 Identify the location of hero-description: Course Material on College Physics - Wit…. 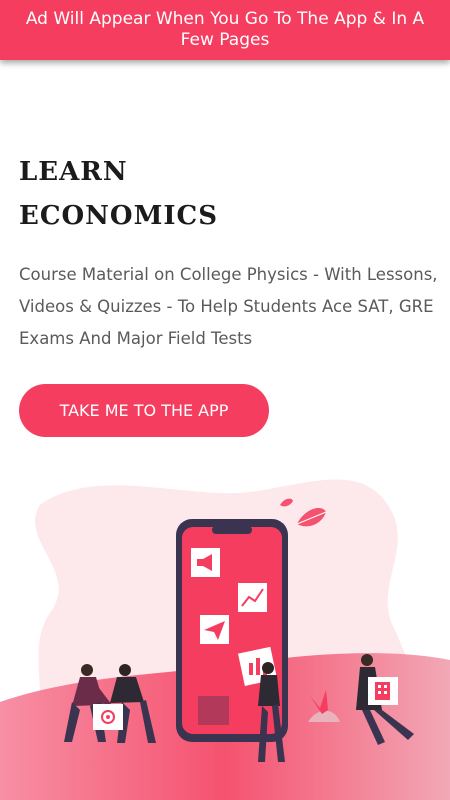
(228, 306).